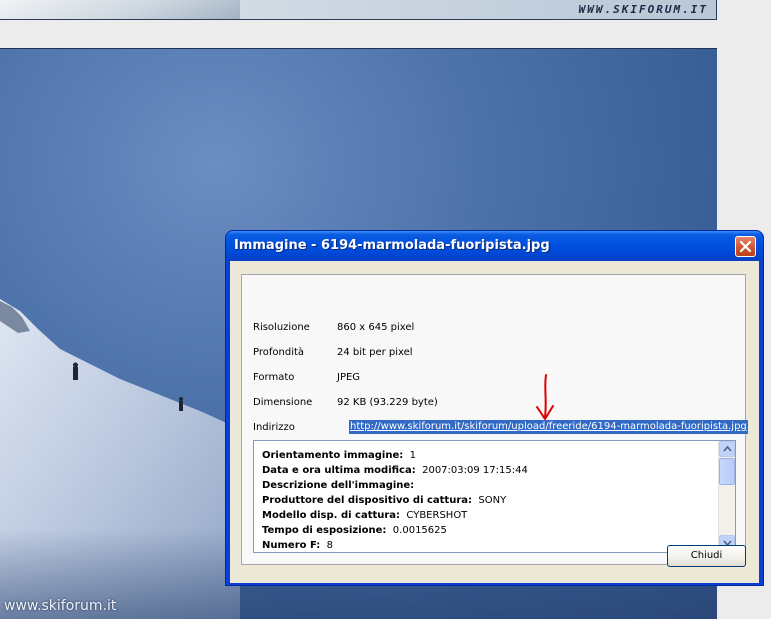 The height and width of the screenshot is (619, 771). I want to click on dialog-titlebar: Immagine - 6194-marmolada-fuoripista.jpg, so click(494, 246).